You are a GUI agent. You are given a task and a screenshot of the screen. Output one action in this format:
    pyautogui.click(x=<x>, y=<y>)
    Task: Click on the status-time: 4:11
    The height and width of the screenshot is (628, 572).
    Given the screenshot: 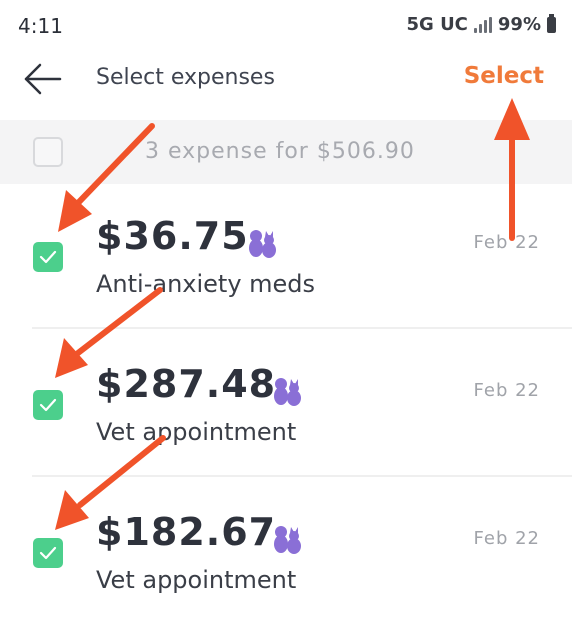 What is the action you would take?
    pyautogui.click(x=40, y=26)
    